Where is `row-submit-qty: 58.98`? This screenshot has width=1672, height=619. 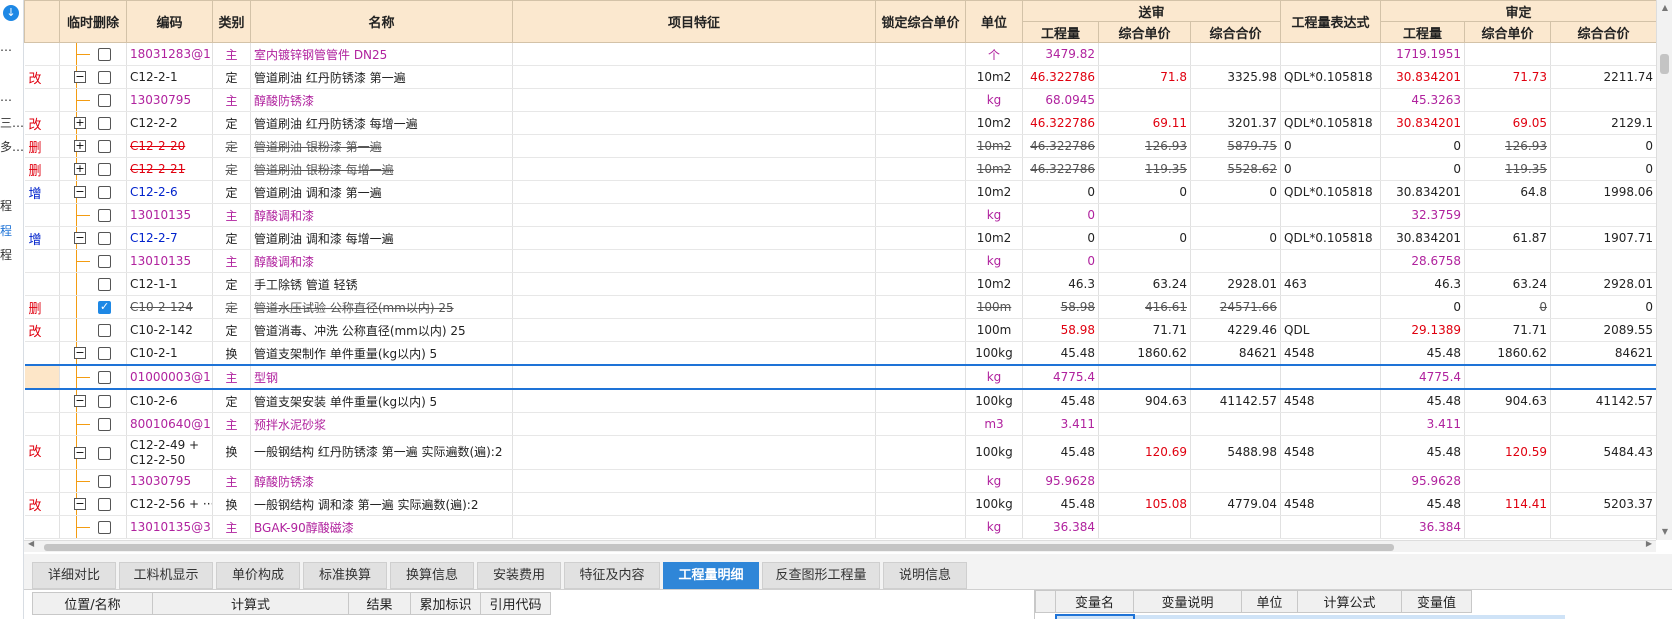 row-submit-qty: 58.98 is located at coordinates (1060, 307).